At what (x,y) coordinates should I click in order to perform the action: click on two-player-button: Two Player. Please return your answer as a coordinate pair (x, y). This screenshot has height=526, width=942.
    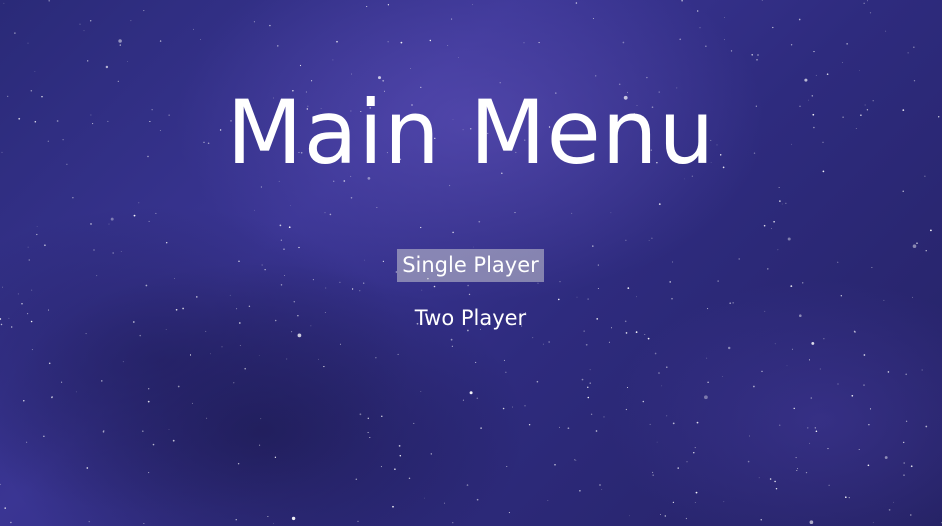
    Looking at the image, I should click on (470, 318).